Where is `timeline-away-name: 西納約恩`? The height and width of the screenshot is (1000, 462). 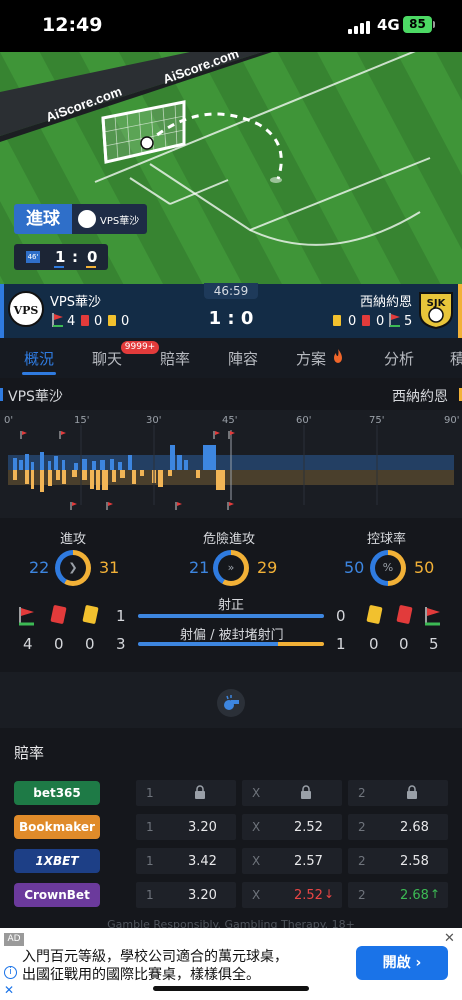 timeline-away-name: 西納約恩 is located at coordinates (420, 397).